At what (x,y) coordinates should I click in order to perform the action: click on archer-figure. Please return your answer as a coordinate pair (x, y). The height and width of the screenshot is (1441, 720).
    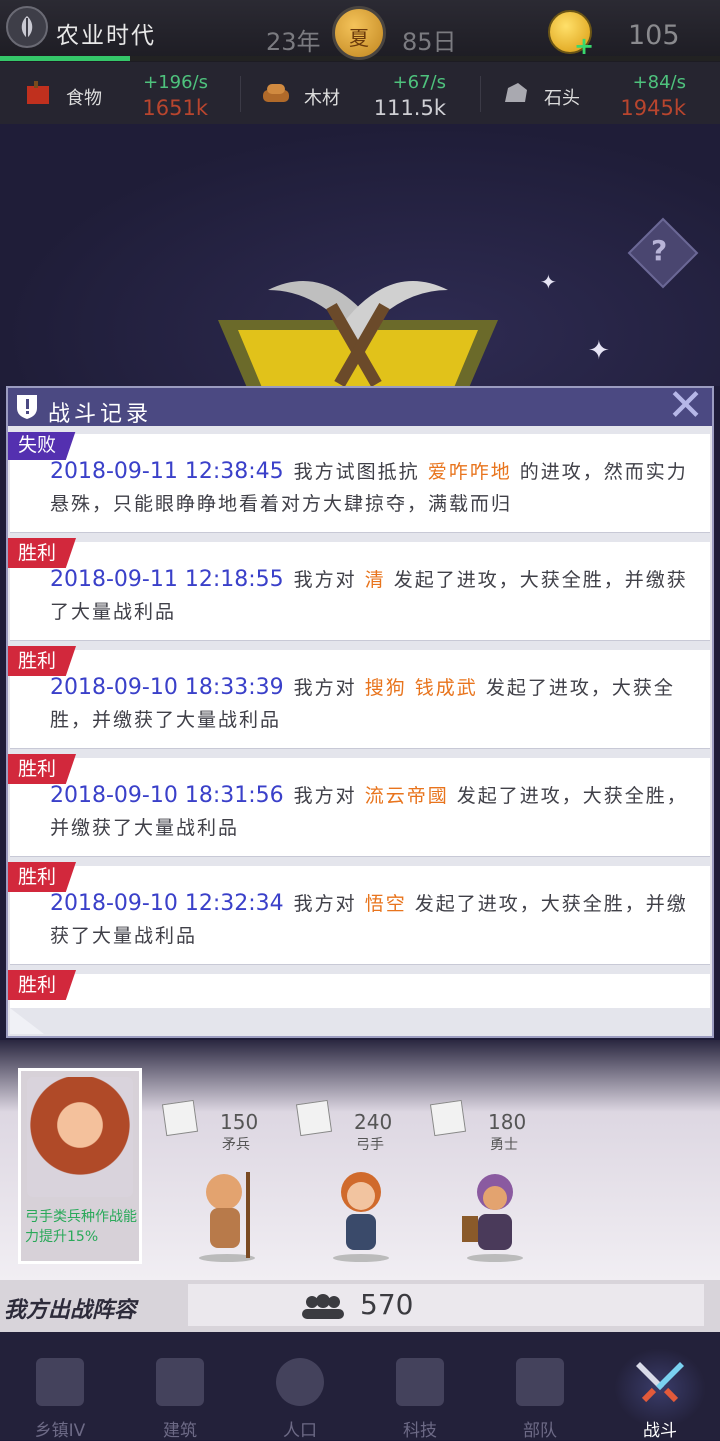
    Looking at the image, I should click on (361, 1217).